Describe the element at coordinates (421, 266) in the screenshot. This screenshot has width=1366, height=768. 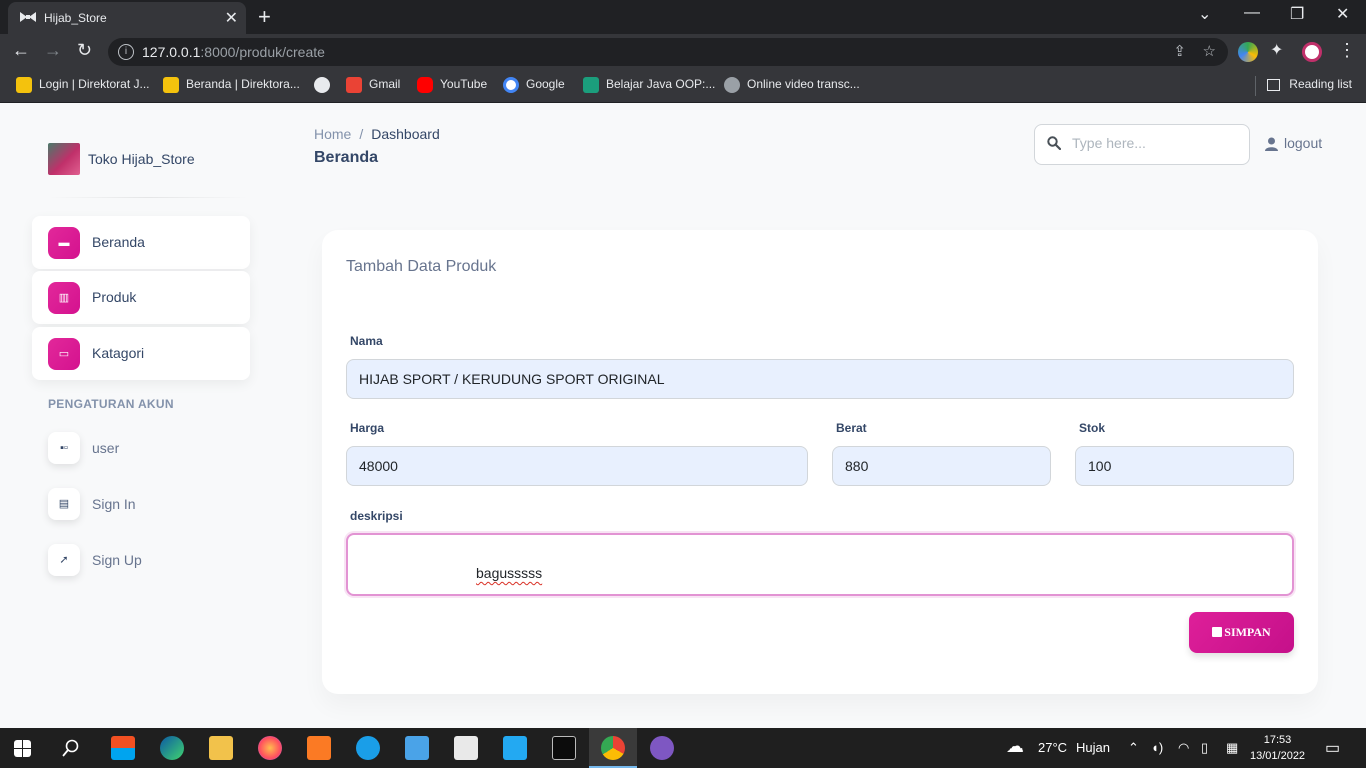
I see `card-title: Tambah Data Produk` at that location.